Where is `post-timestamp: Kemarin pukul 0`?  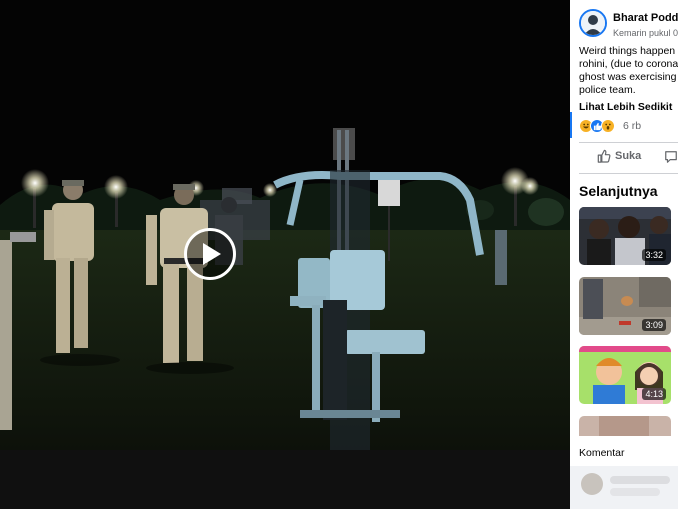
post-timestamp: Kemarin pukul 0 is located at coordinates (645, 33).